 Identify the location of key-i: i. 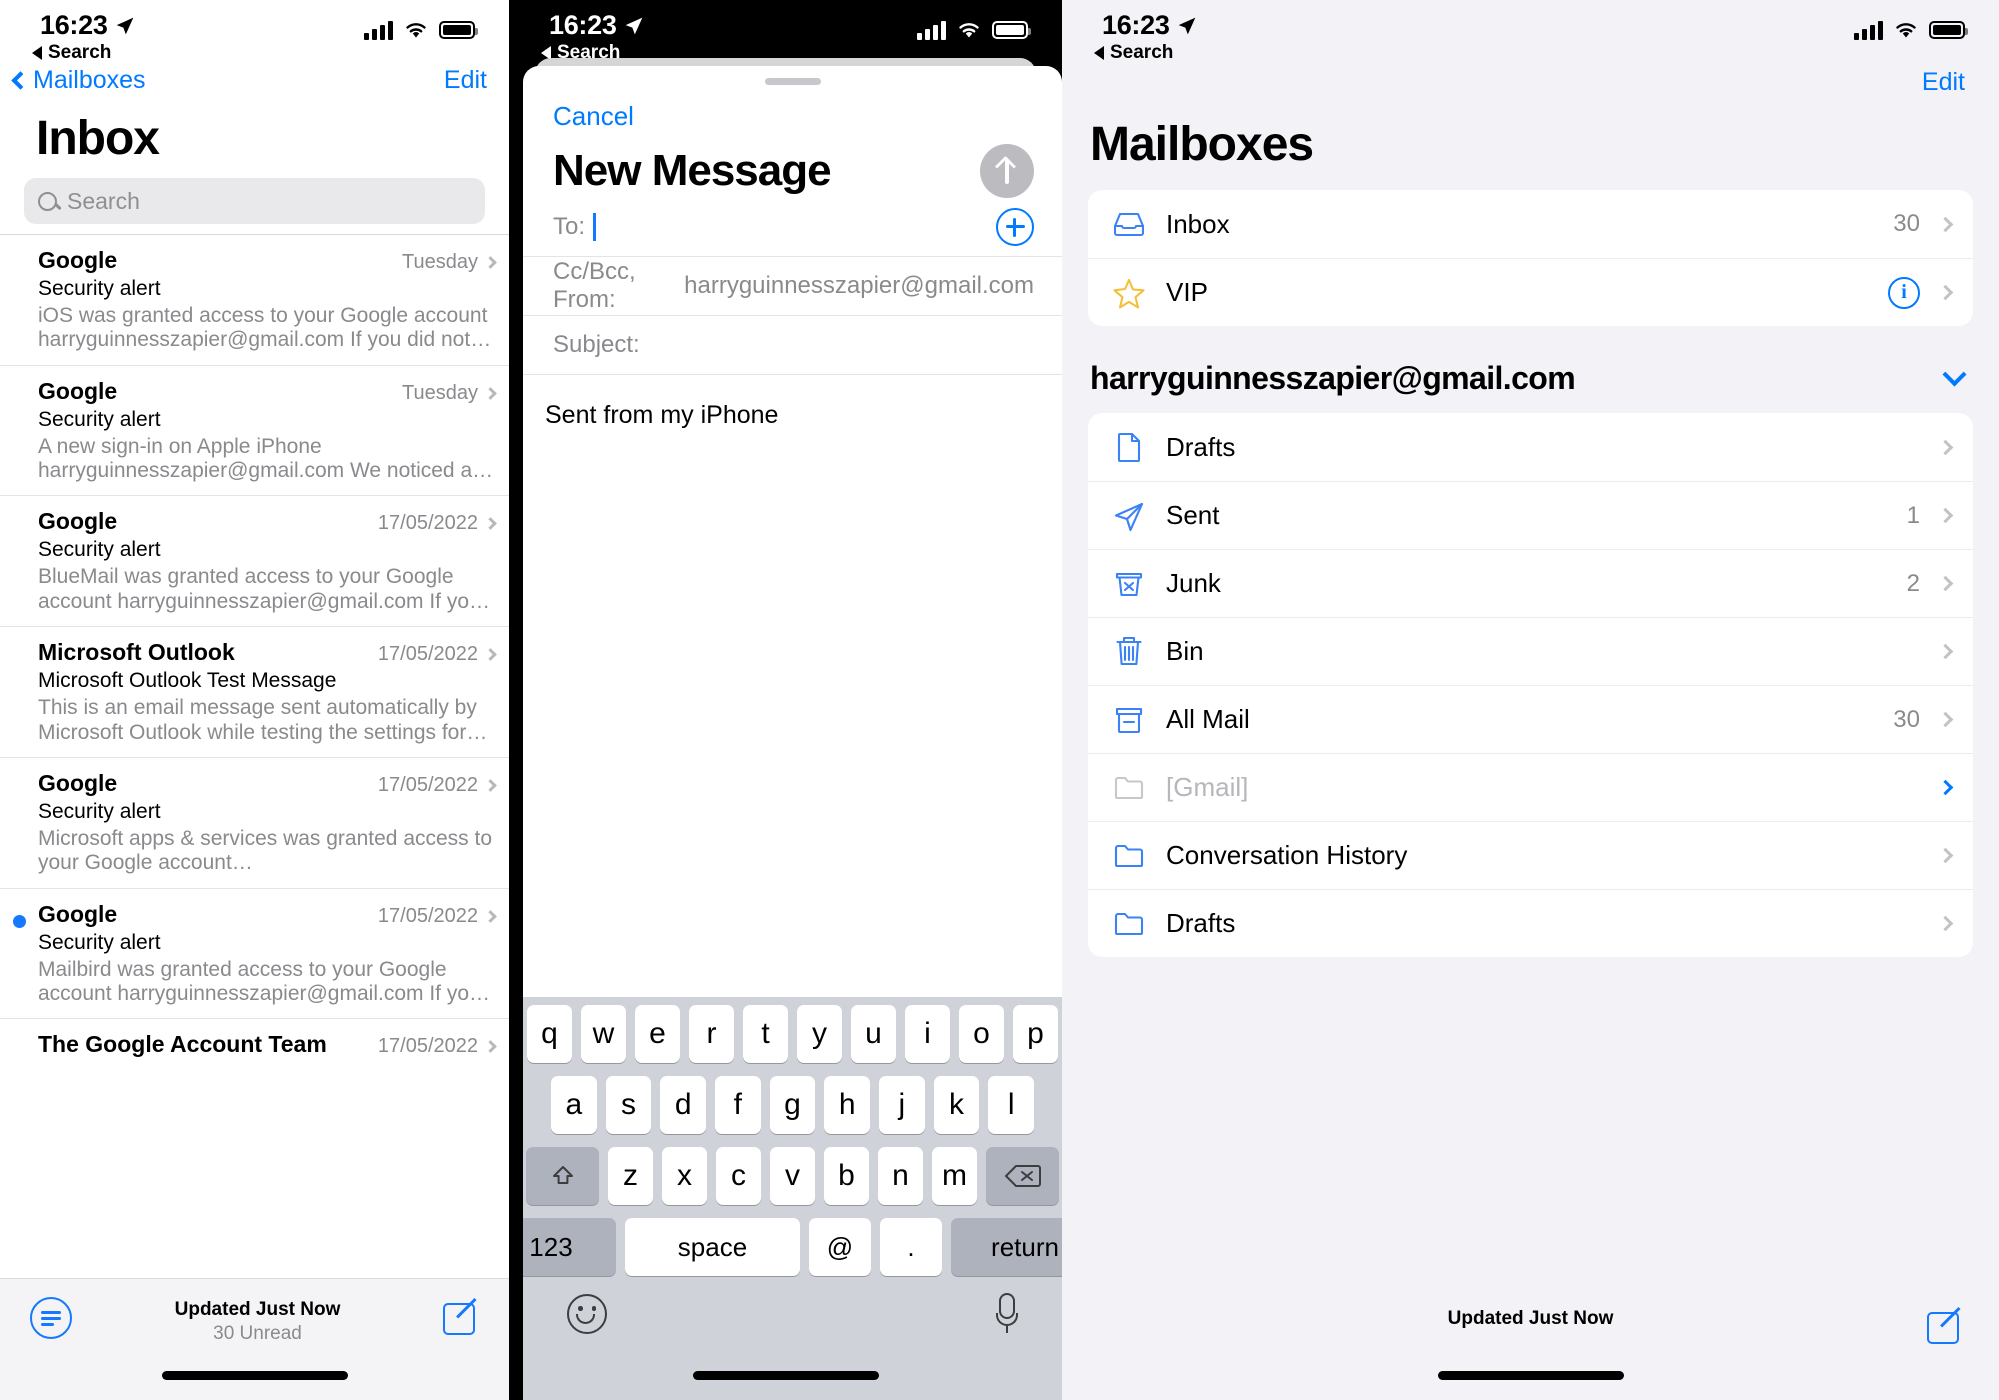
(927, 1034).